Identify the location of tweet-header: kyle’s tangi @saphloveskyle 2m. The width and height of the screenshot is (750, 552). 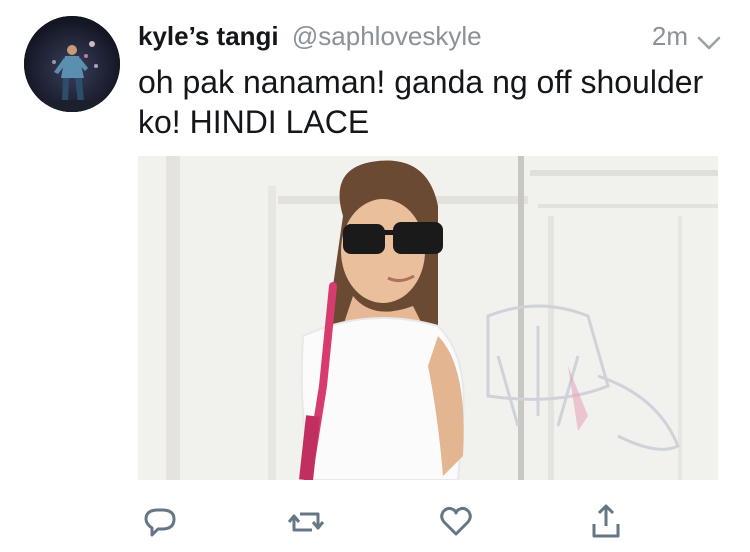
(430, 36).